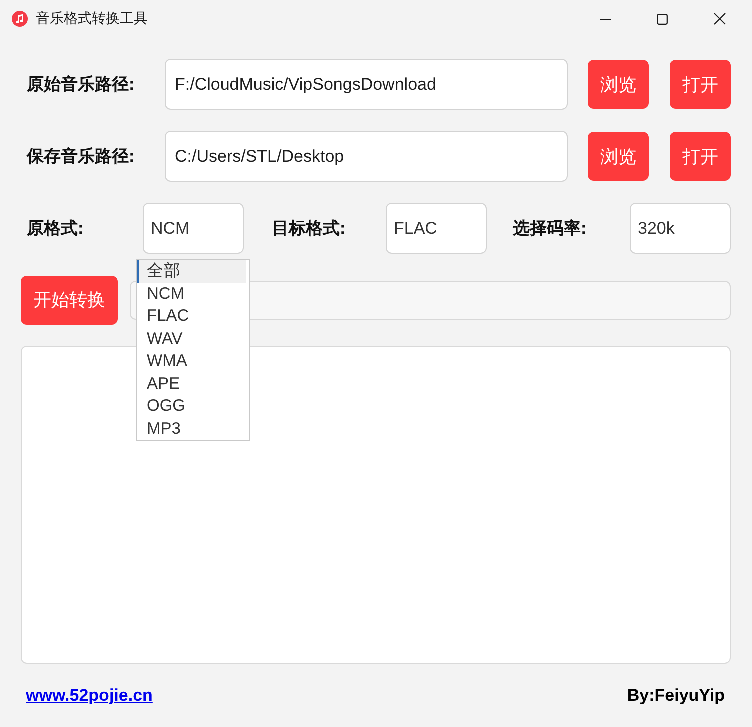 The height and width of the screenshot is (727, 752). Describe the element at coordinates (191, 293) in the screenshot. I see `dropdown-option: NCM` at that location.